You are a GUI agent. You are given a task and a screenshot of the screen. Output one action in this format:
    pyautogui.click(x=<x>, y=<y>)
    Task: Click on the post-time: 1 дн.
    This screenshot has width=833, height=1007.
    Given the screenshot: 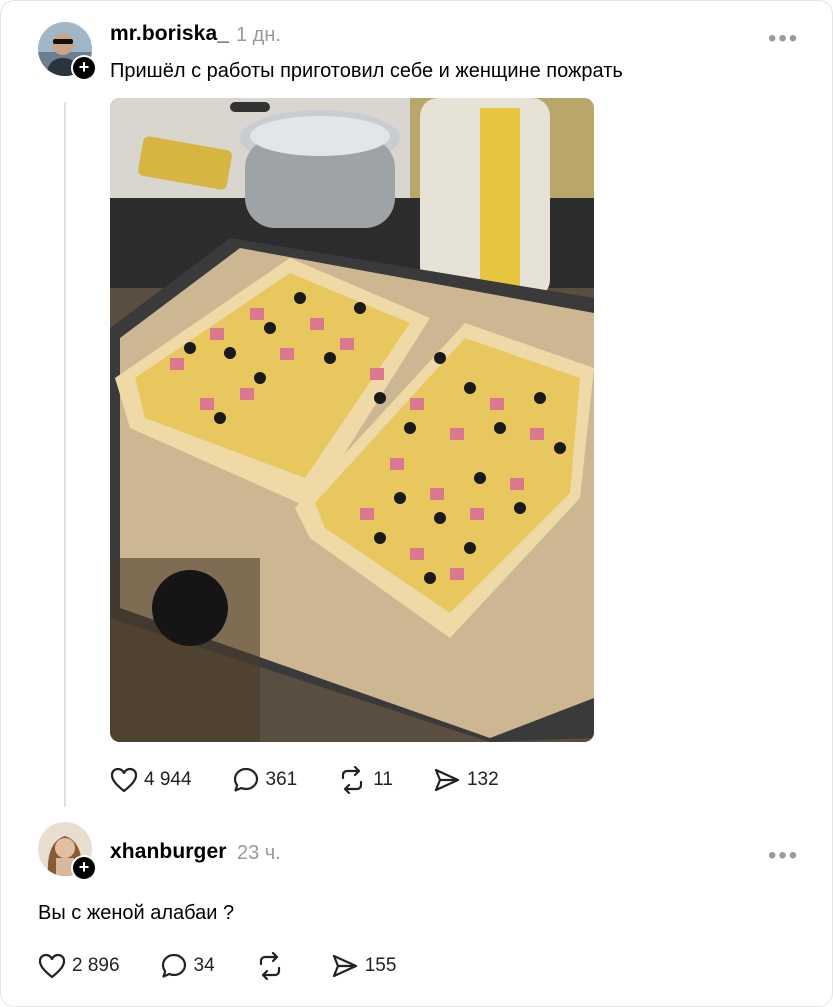 What is the action you would take?
    pyautogui.click(x=258, y=35)
    